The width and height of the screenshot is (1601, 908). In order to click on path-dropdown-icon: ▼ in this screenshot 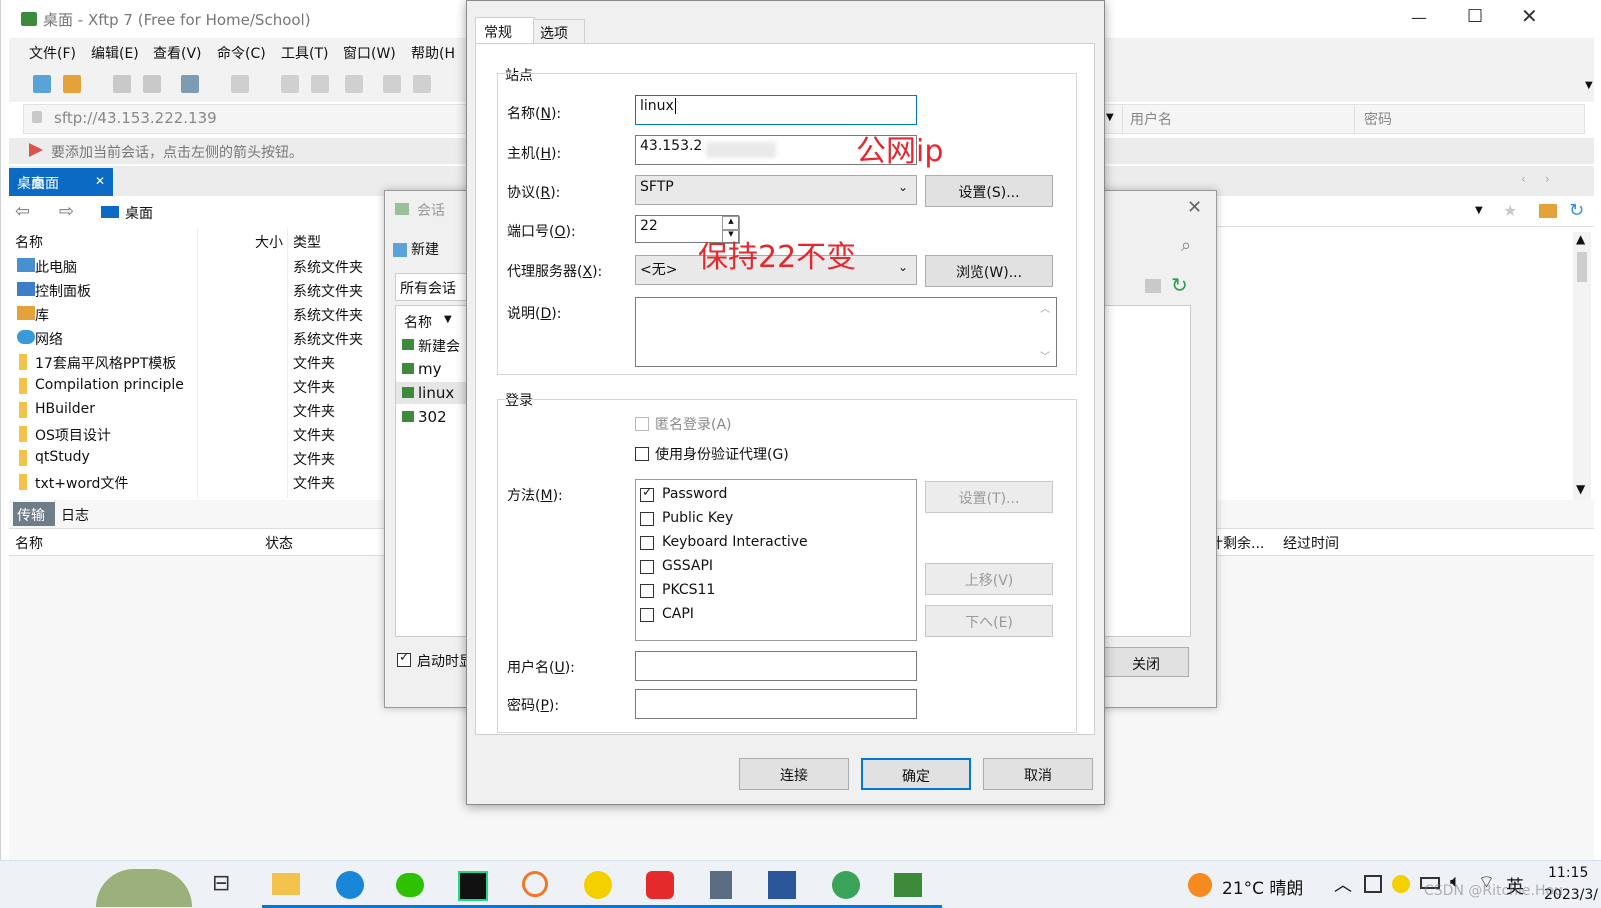, I will do `click(1479, 210)`.